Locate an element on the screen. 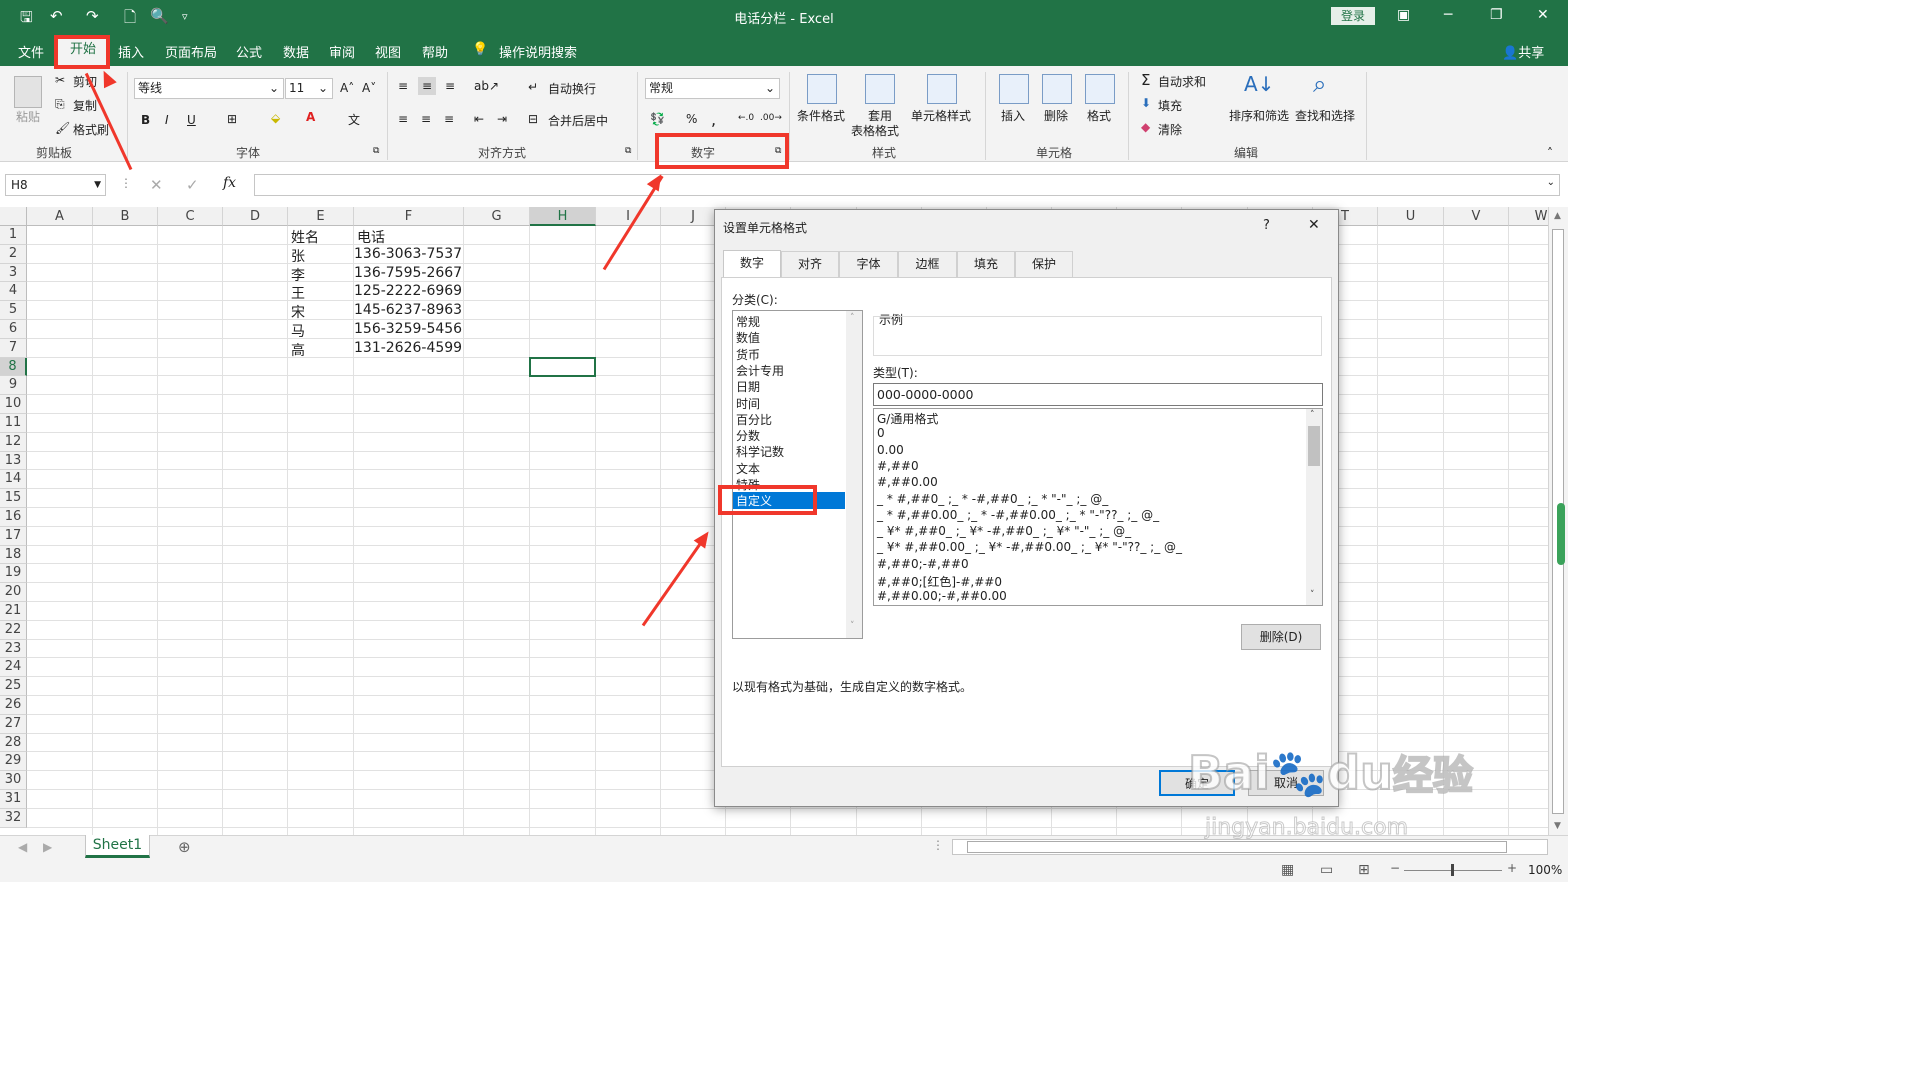 The width and height of the screenshot is (1920, 1080). paste-icon is located at coordinates (28, 92).